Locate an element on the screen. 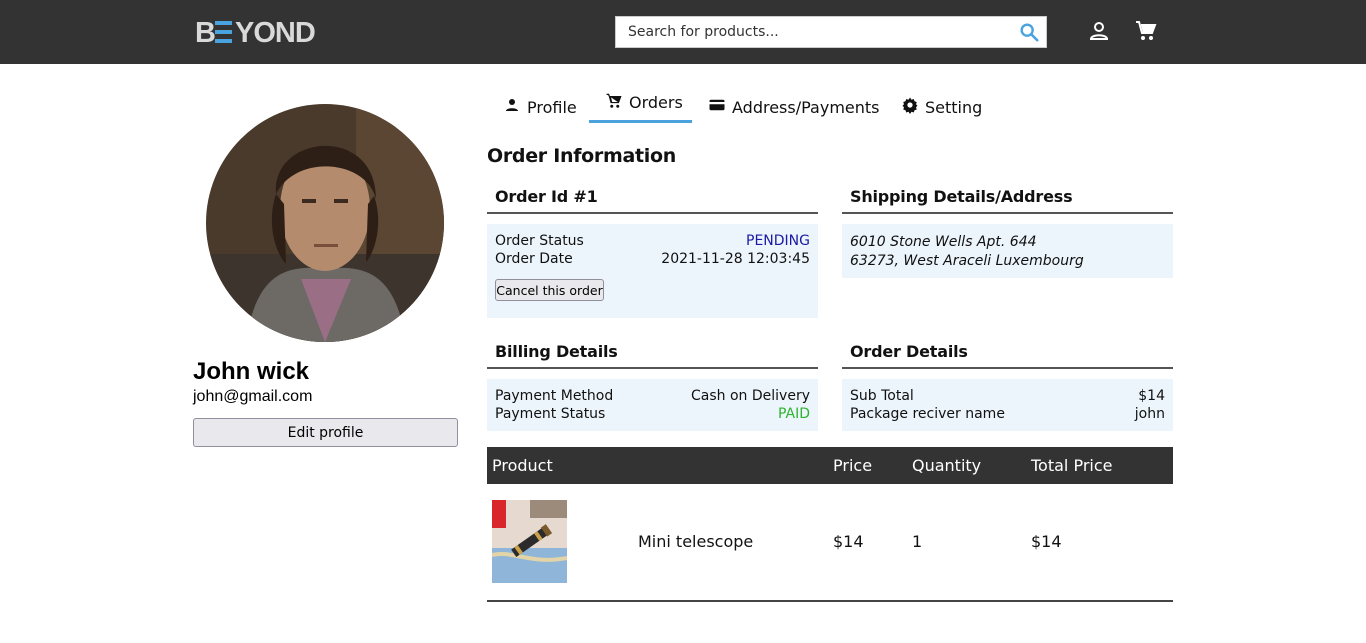  product-table-header: Product Price Quantity Total Price is located at coordinates (830, 465).